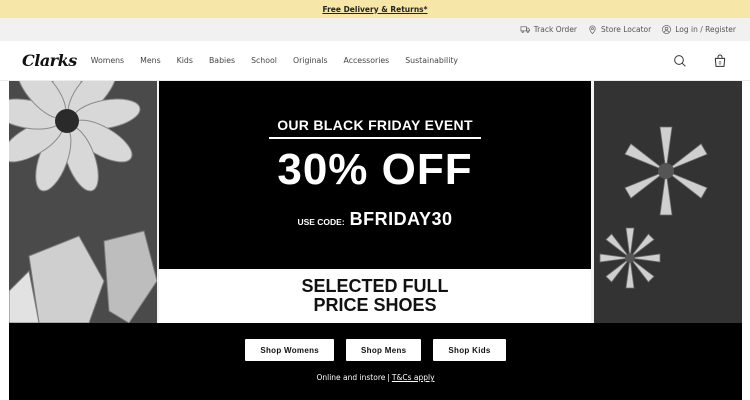  I want to click on selected-shoes-panel: SELECTED FULL PRICE SHOES, so click(375, 296).